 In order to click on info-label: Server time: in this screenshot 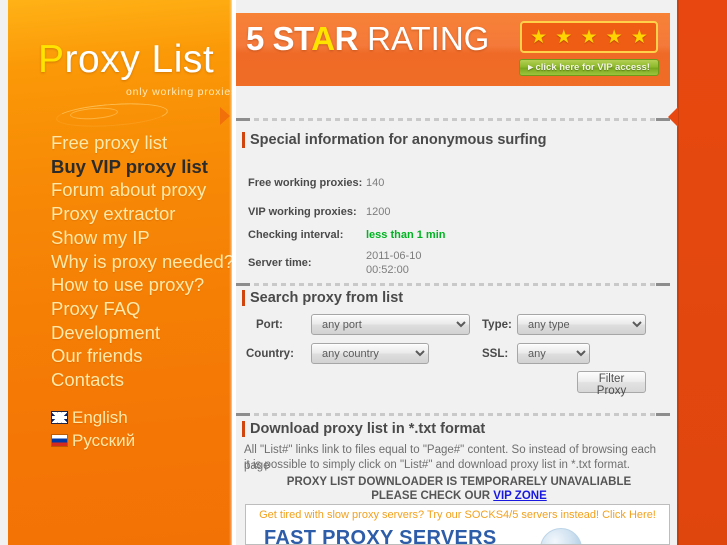, I will do `click(280, 263)`.